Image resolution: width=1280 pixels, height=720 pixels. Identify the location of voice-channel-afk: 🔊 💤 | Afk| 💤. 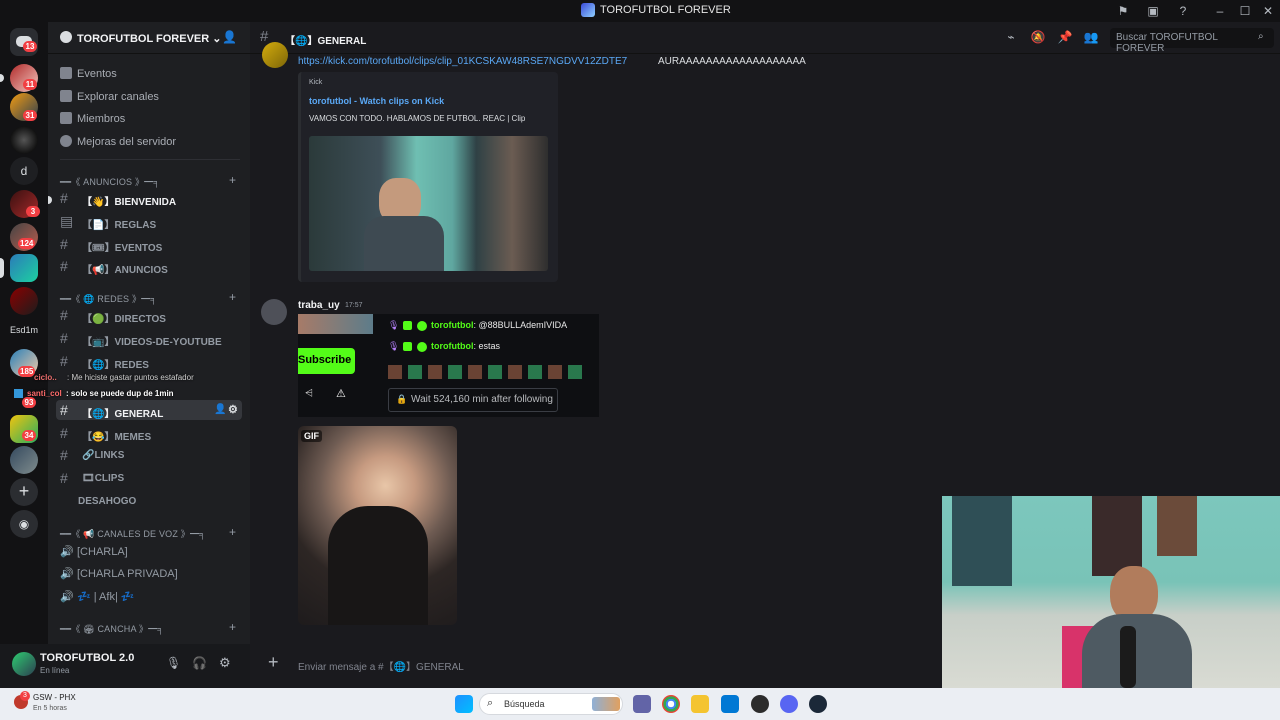
(97, 596).